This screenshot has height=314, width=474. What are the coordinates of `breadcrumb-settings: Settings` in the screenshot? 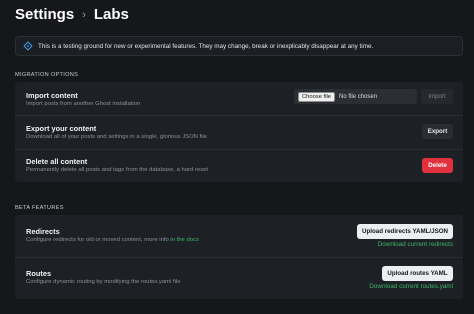 It's located at (44, 14).